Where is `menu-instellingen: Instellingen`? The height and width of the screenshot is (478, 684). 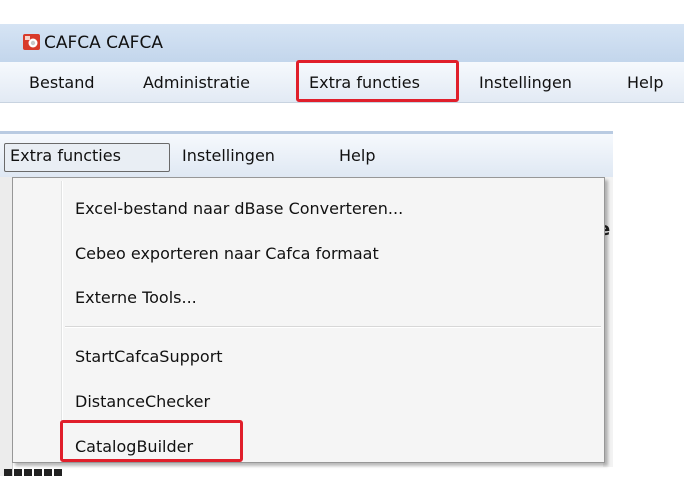
menu-instellingen: Instellingen is located at coordinates (525, 82).